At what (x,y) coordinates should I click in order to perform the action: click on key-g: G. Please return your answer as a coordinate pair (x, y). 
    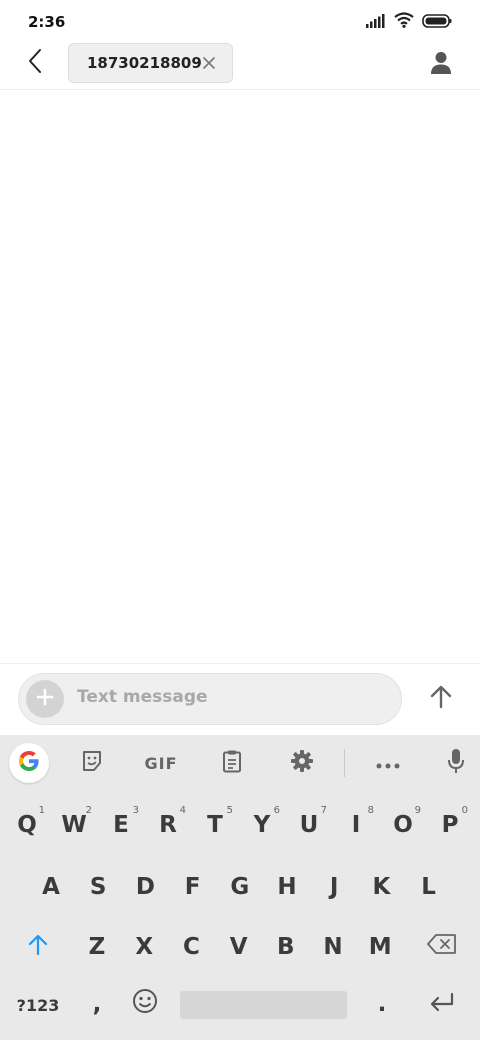
    Looking at the image, I should click on (240, 887).